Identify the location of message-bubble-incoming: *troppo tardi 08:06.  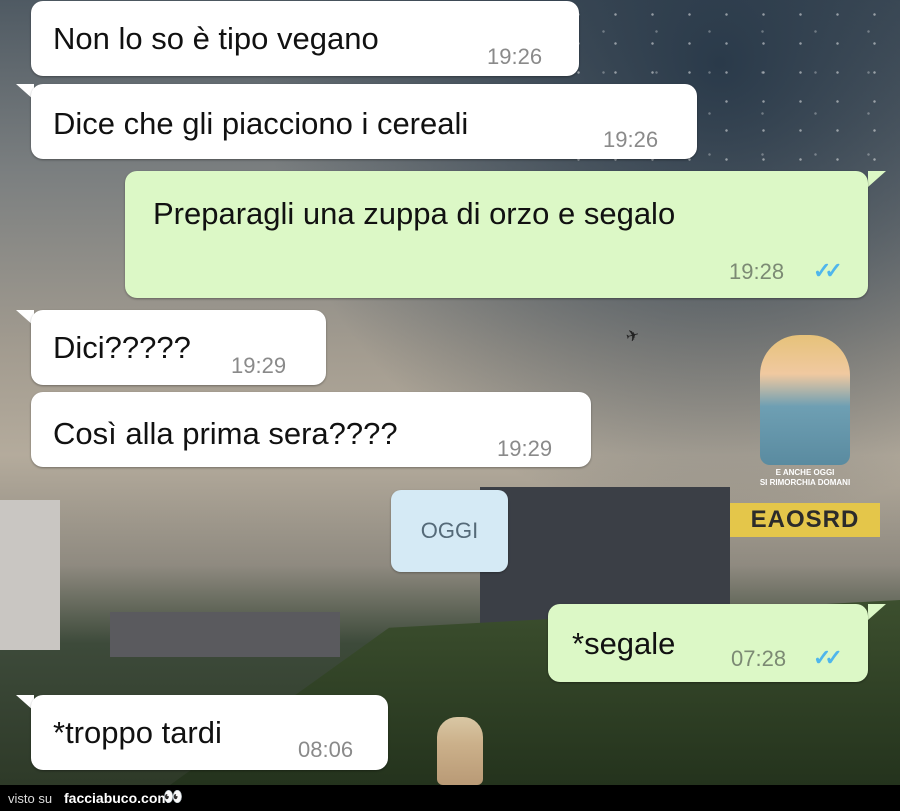
(209, 732).